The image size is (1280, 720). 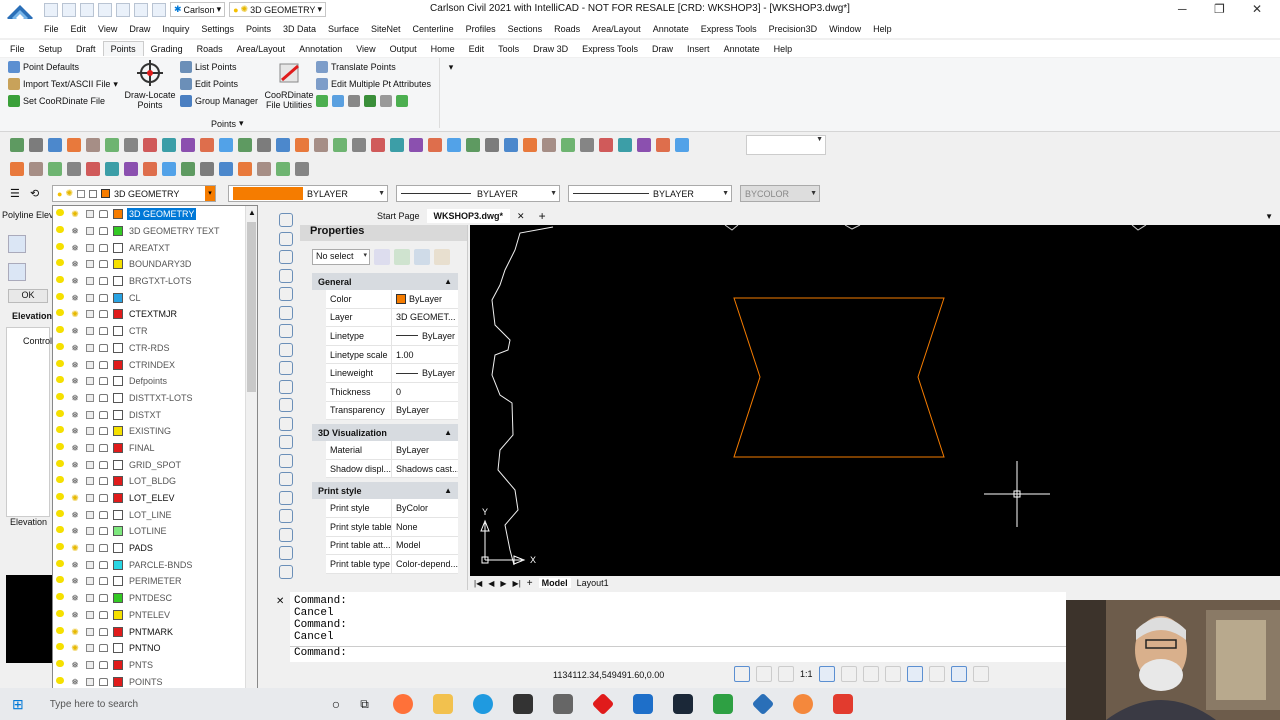 What do you see at coordinates (155, 281) in the screenshot?
I see `layer-item: ❅ BRGTXT-LOTS` at bounding box center [155, 281].